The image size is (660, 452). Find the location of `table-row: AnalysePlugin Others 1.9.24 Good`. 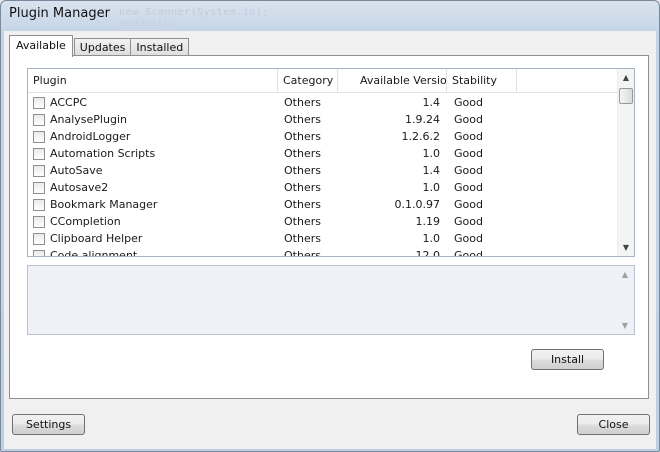

table-row: AnalysePlugin Others 1.9.24 Good is located at coordinates (323, 119).